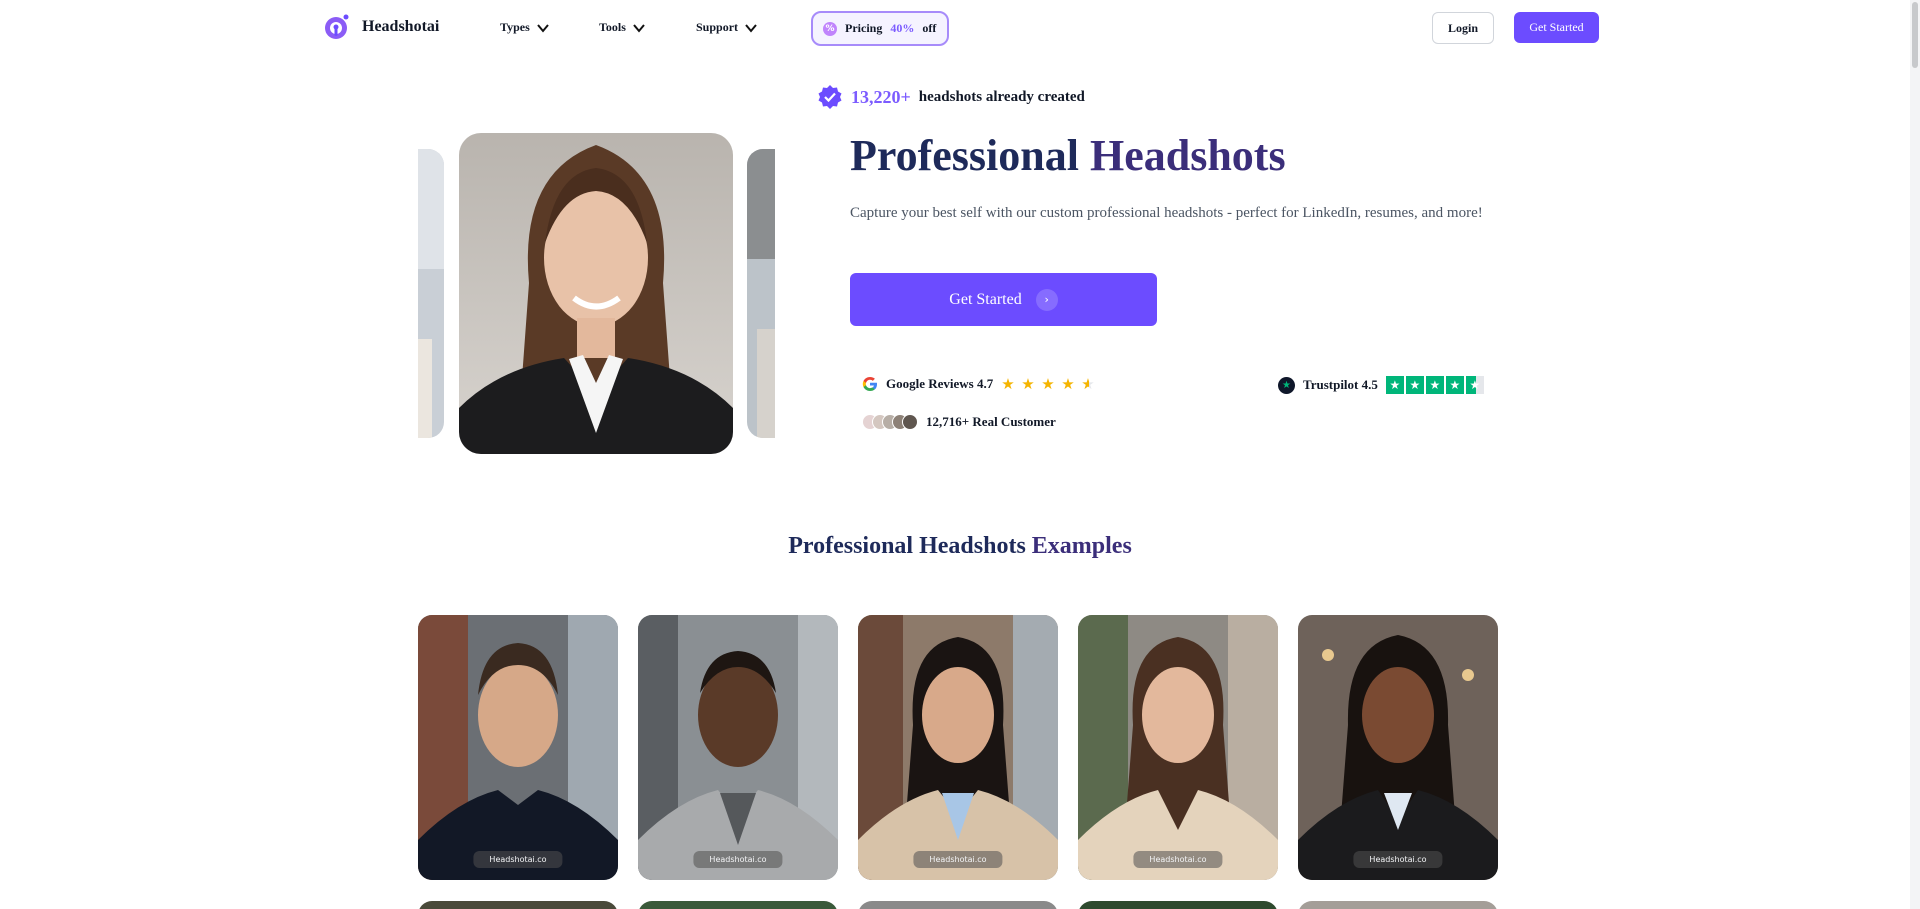  I want to click on page-scrollbar, so click(1915, 454).